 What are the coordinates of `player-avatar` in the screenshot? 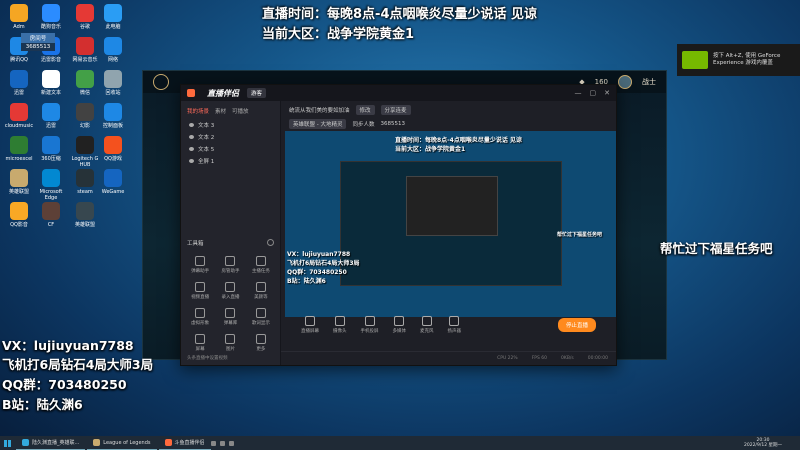 It's located at (625, 82).